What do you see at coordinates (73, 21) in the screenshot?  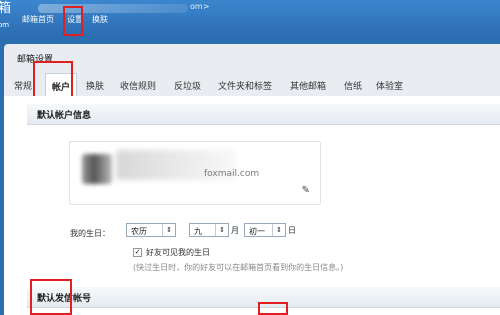 I see `settings-highlight-box` at bounding box center [73, 21].